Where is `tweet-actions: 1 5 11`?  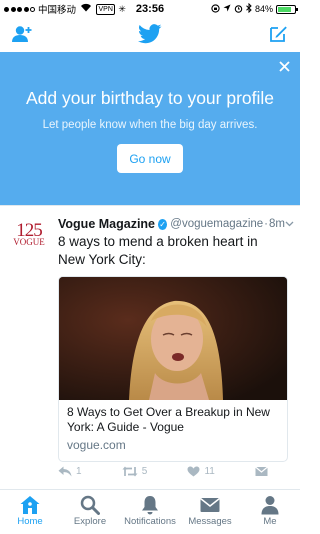
tweet-actions: 1 5 11 is located at coordinates (163, 471).